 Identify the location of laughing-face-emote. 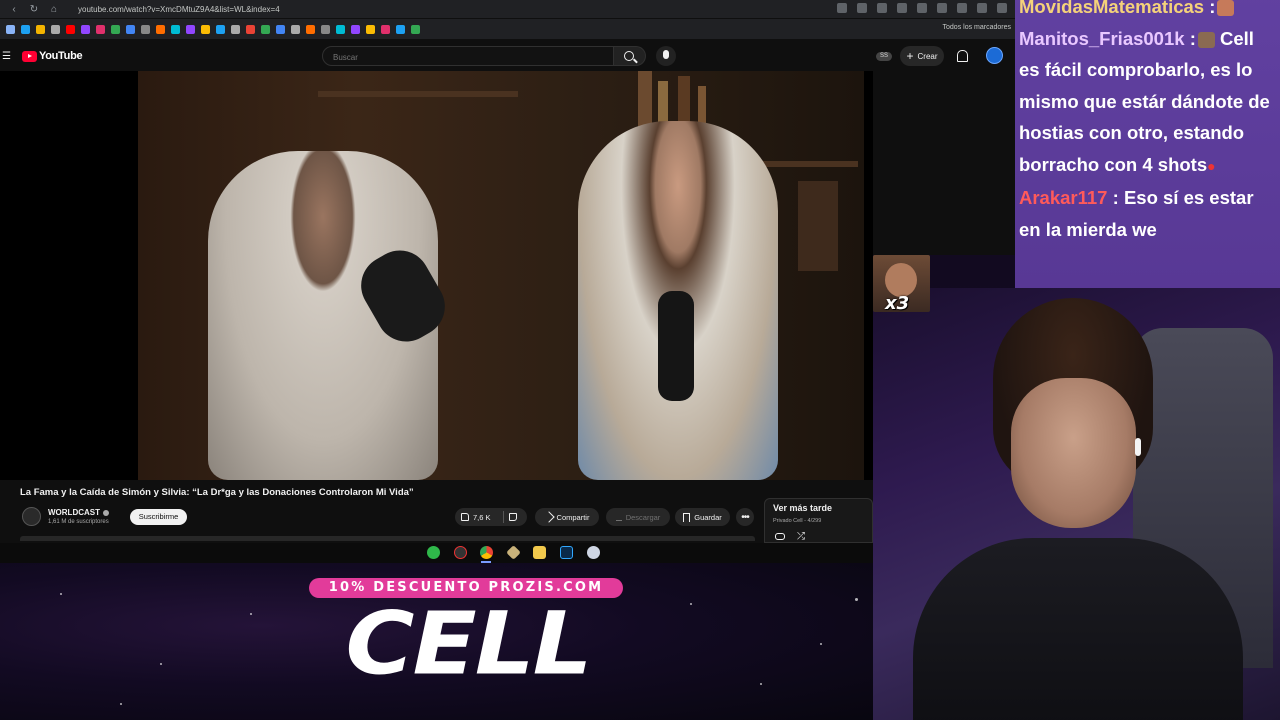
(901, 280).